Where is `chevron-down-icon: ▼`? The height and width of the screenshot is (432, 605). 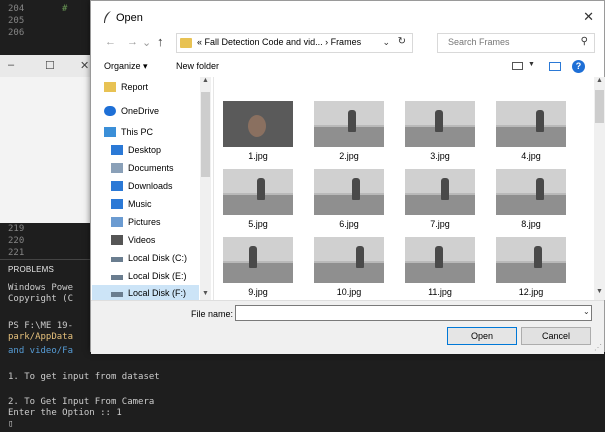
chevron-down-icon: ▼ is located at coordinates (531, 64).